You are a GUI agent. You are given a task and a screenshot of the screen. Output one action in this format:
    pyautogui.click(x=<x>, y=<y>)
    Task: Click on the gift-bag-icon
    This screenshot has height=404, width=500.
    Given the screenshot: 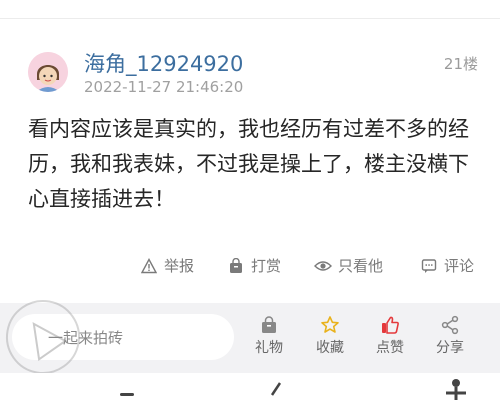 What is the action you would take?
    pyautogui.click(x=236, y=266)
    